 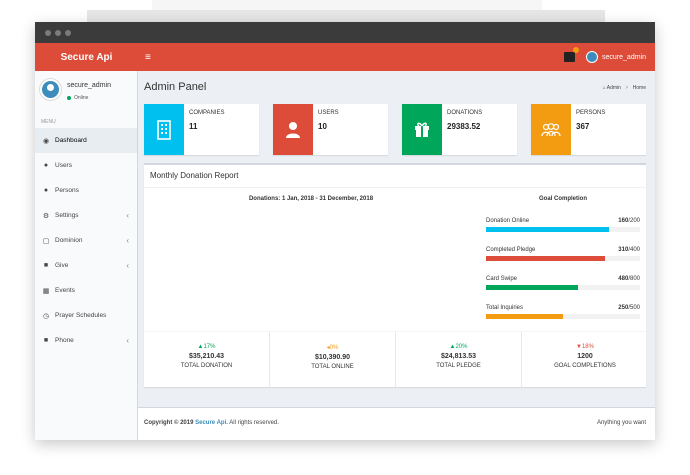 I want to click on notification-count-badge, so click(x=576, y=50).